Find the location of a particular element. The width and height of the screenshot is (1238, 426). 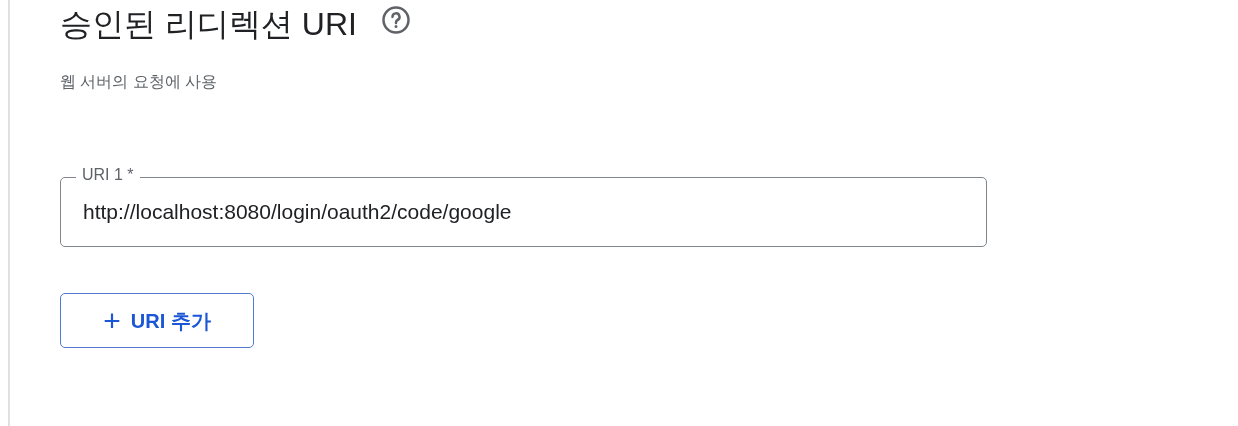

add-uri-button: + URI 추가 is located at coordinates (157, 320).